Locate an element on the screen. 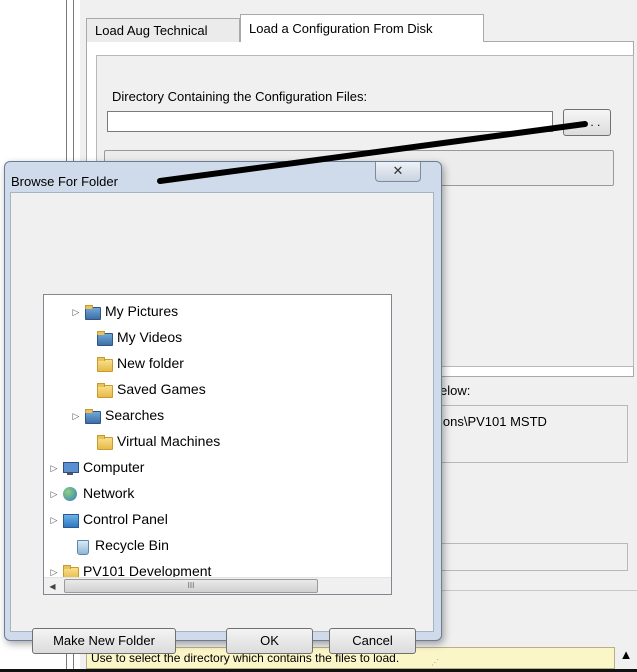 This screenshot has width=637, height=672. resize-grip-icon: ⋰ is located at coordinates (435, 662).